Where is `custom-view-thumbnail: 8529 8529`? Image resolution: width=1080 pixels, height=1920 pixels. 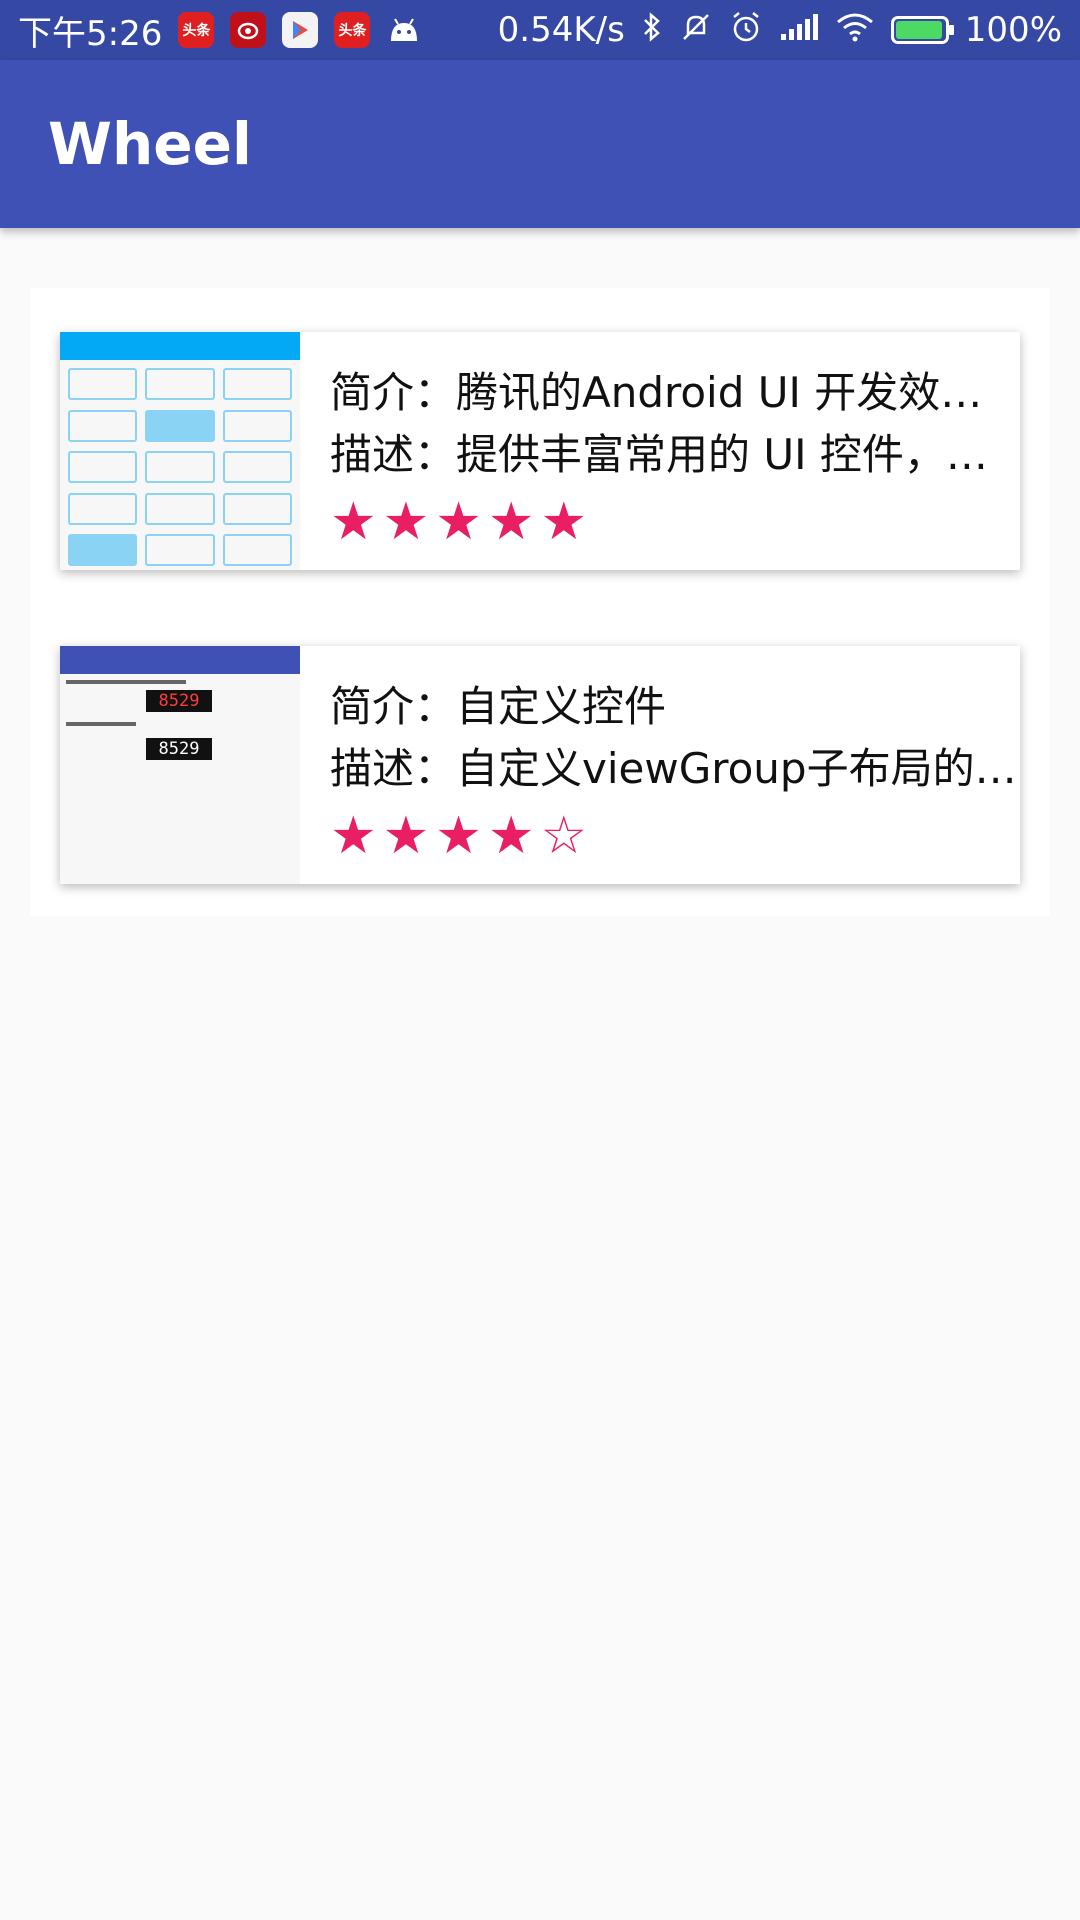
custom-view-thumbnail: 8529 8529 is located at coordinates (180, 765).